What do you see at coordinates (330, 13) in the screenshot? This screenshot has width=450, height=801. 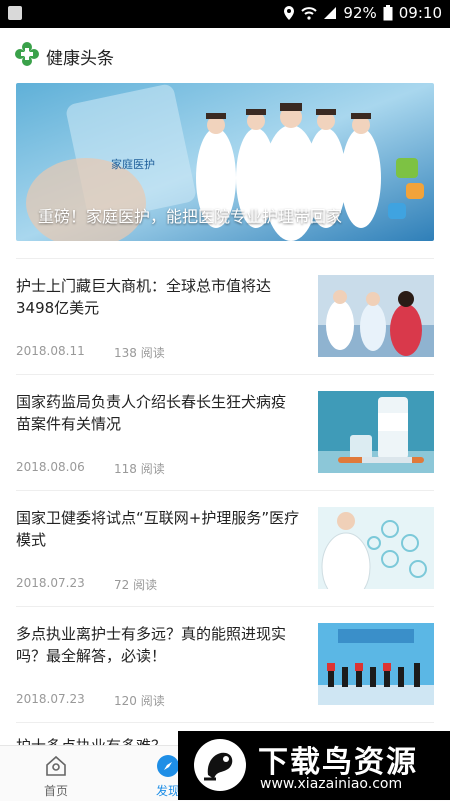 I see `signal-icon` at bounding box center [330, 13].